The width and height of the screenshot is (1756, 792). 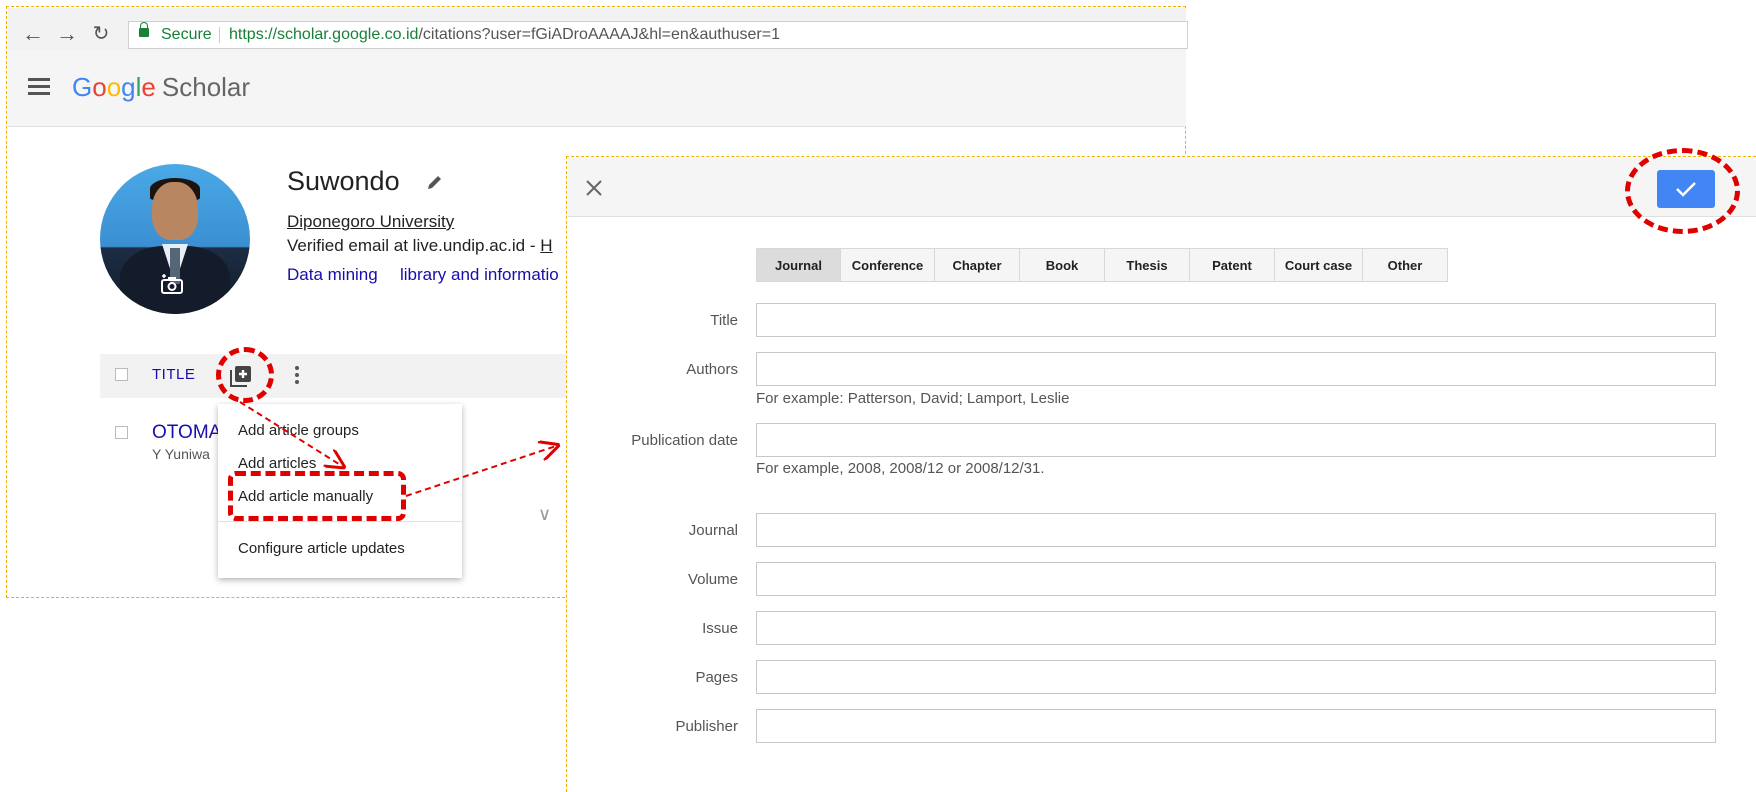 I want to click on arrow-to-dialog, so click(x=480, y=471).